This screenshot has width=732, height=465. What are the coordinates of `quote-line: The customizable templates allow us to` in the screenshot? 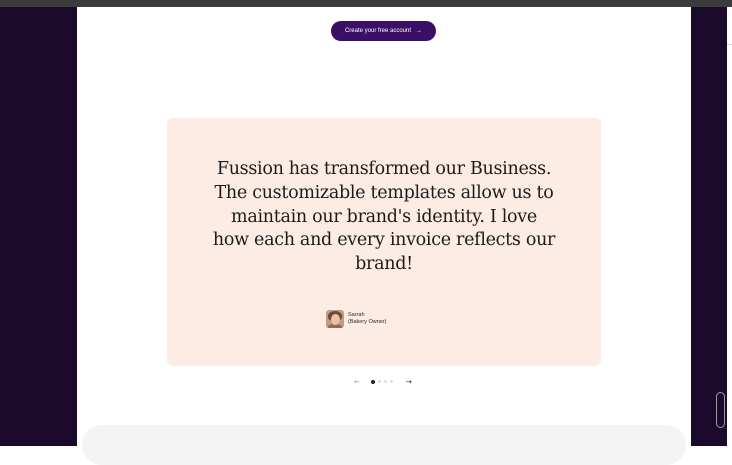 It's located at (384, 192).